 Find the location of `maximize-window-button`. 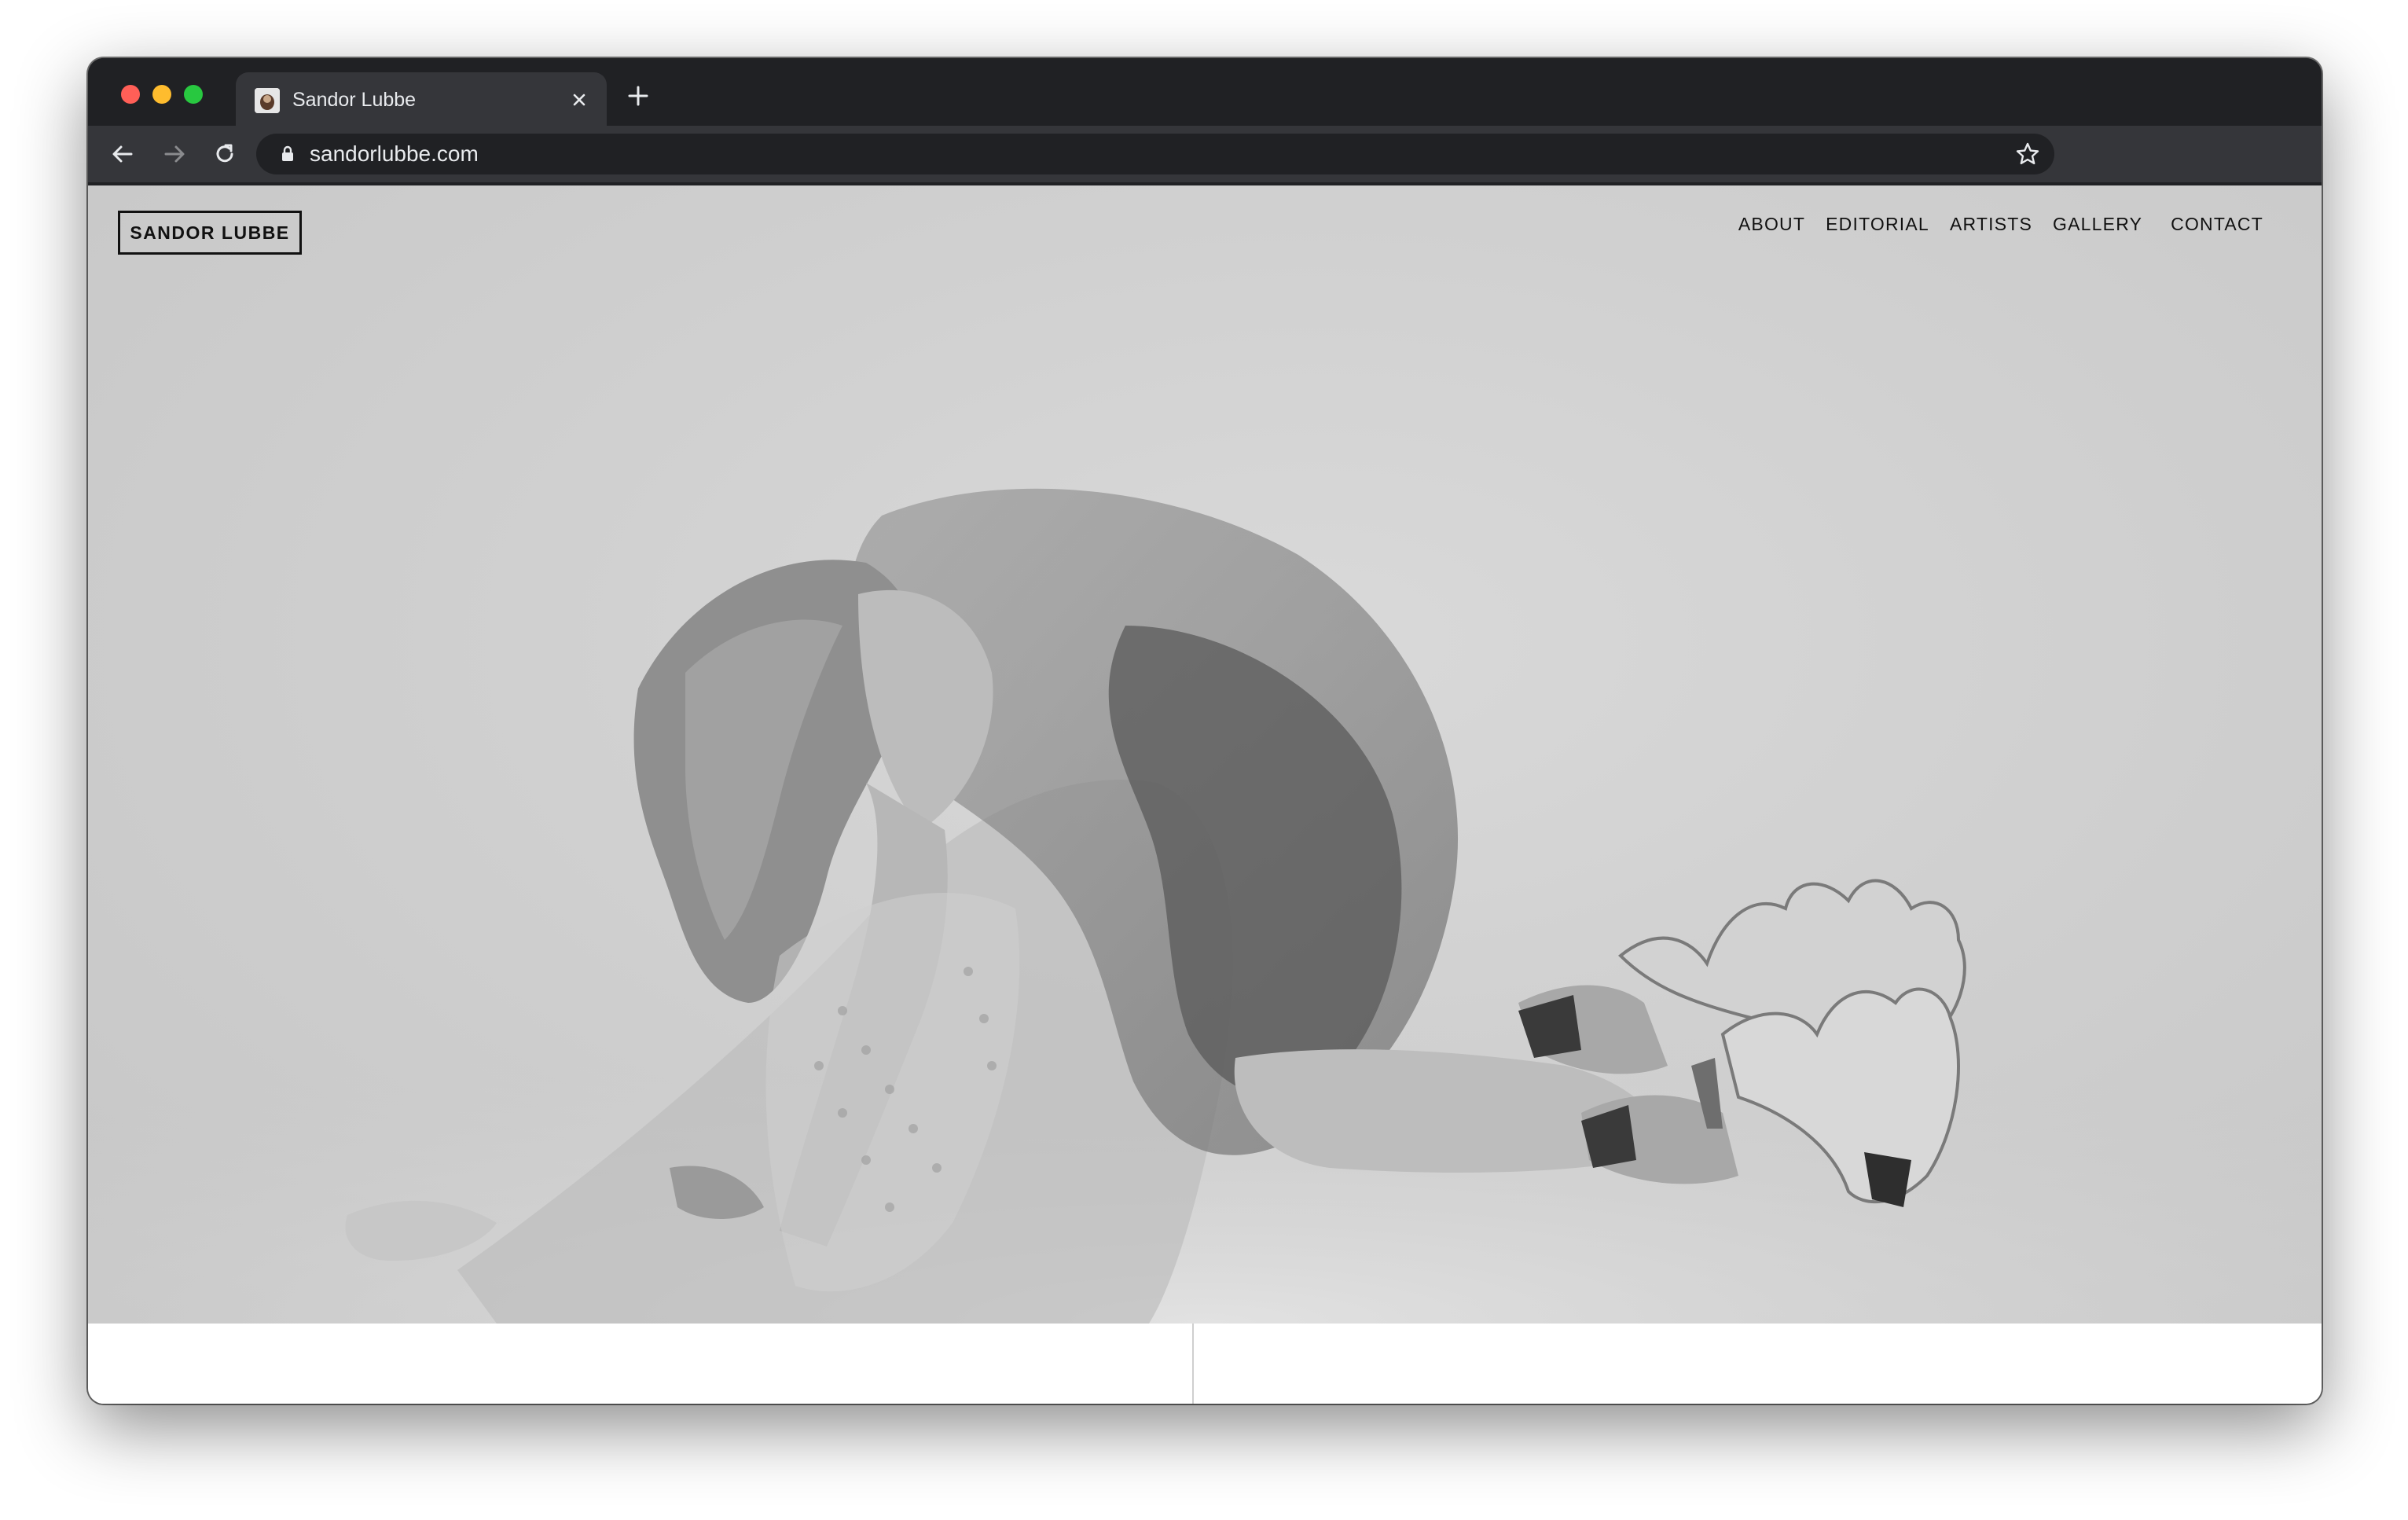

maximize-window-button is located at coordinates (194, 95).